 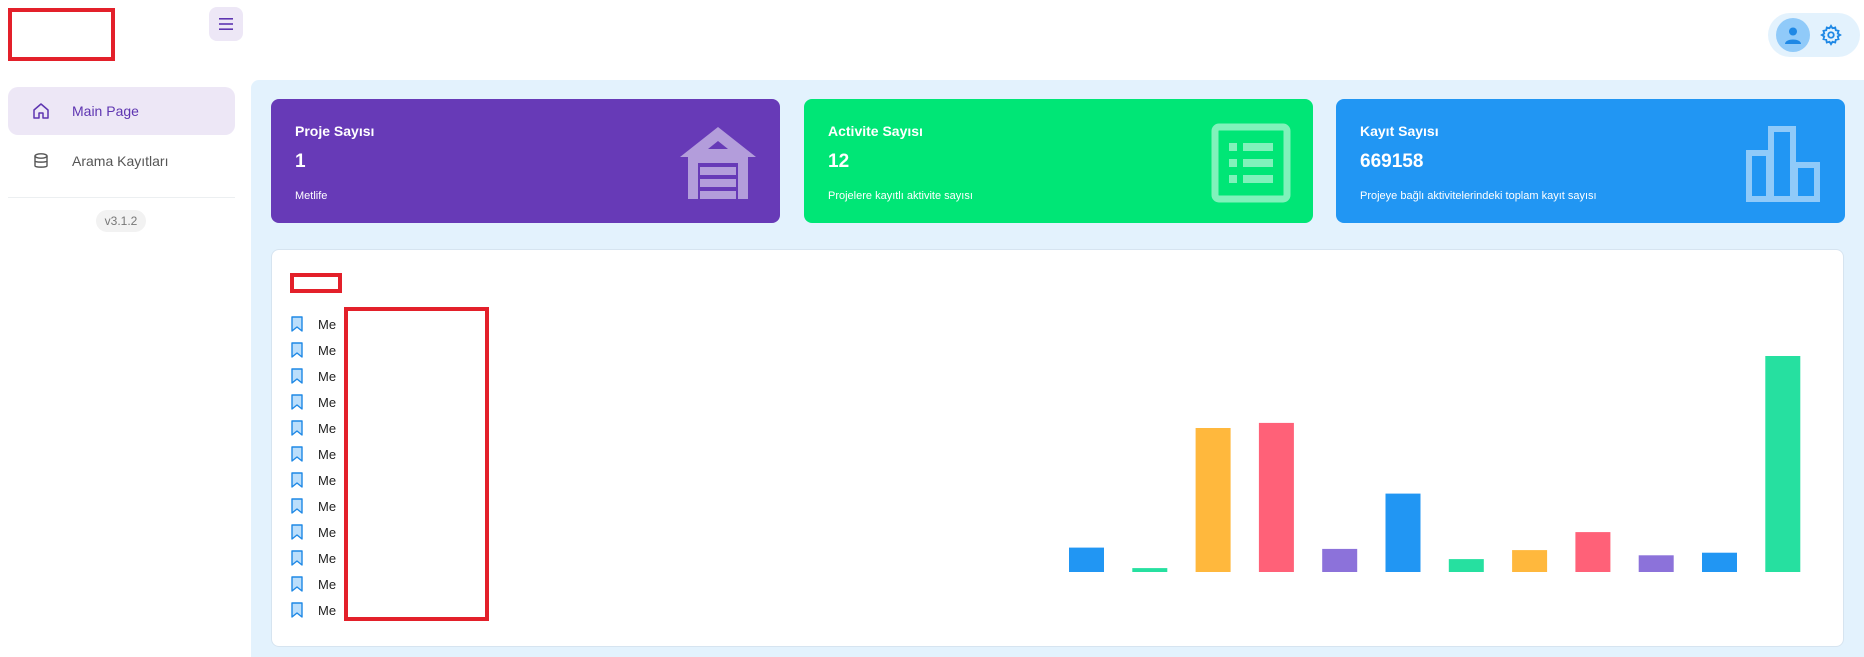 I want to click on list-icon, so click(x=1251, y=163).